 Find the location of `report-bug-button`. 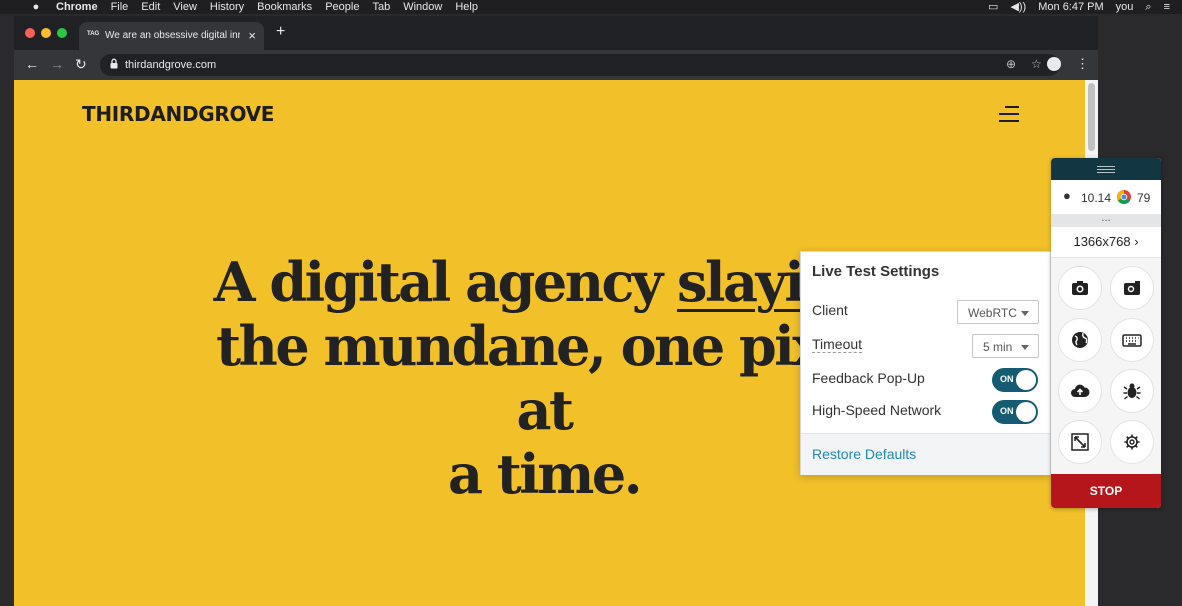

report-bug-button is located at coordinates (1132, 391).